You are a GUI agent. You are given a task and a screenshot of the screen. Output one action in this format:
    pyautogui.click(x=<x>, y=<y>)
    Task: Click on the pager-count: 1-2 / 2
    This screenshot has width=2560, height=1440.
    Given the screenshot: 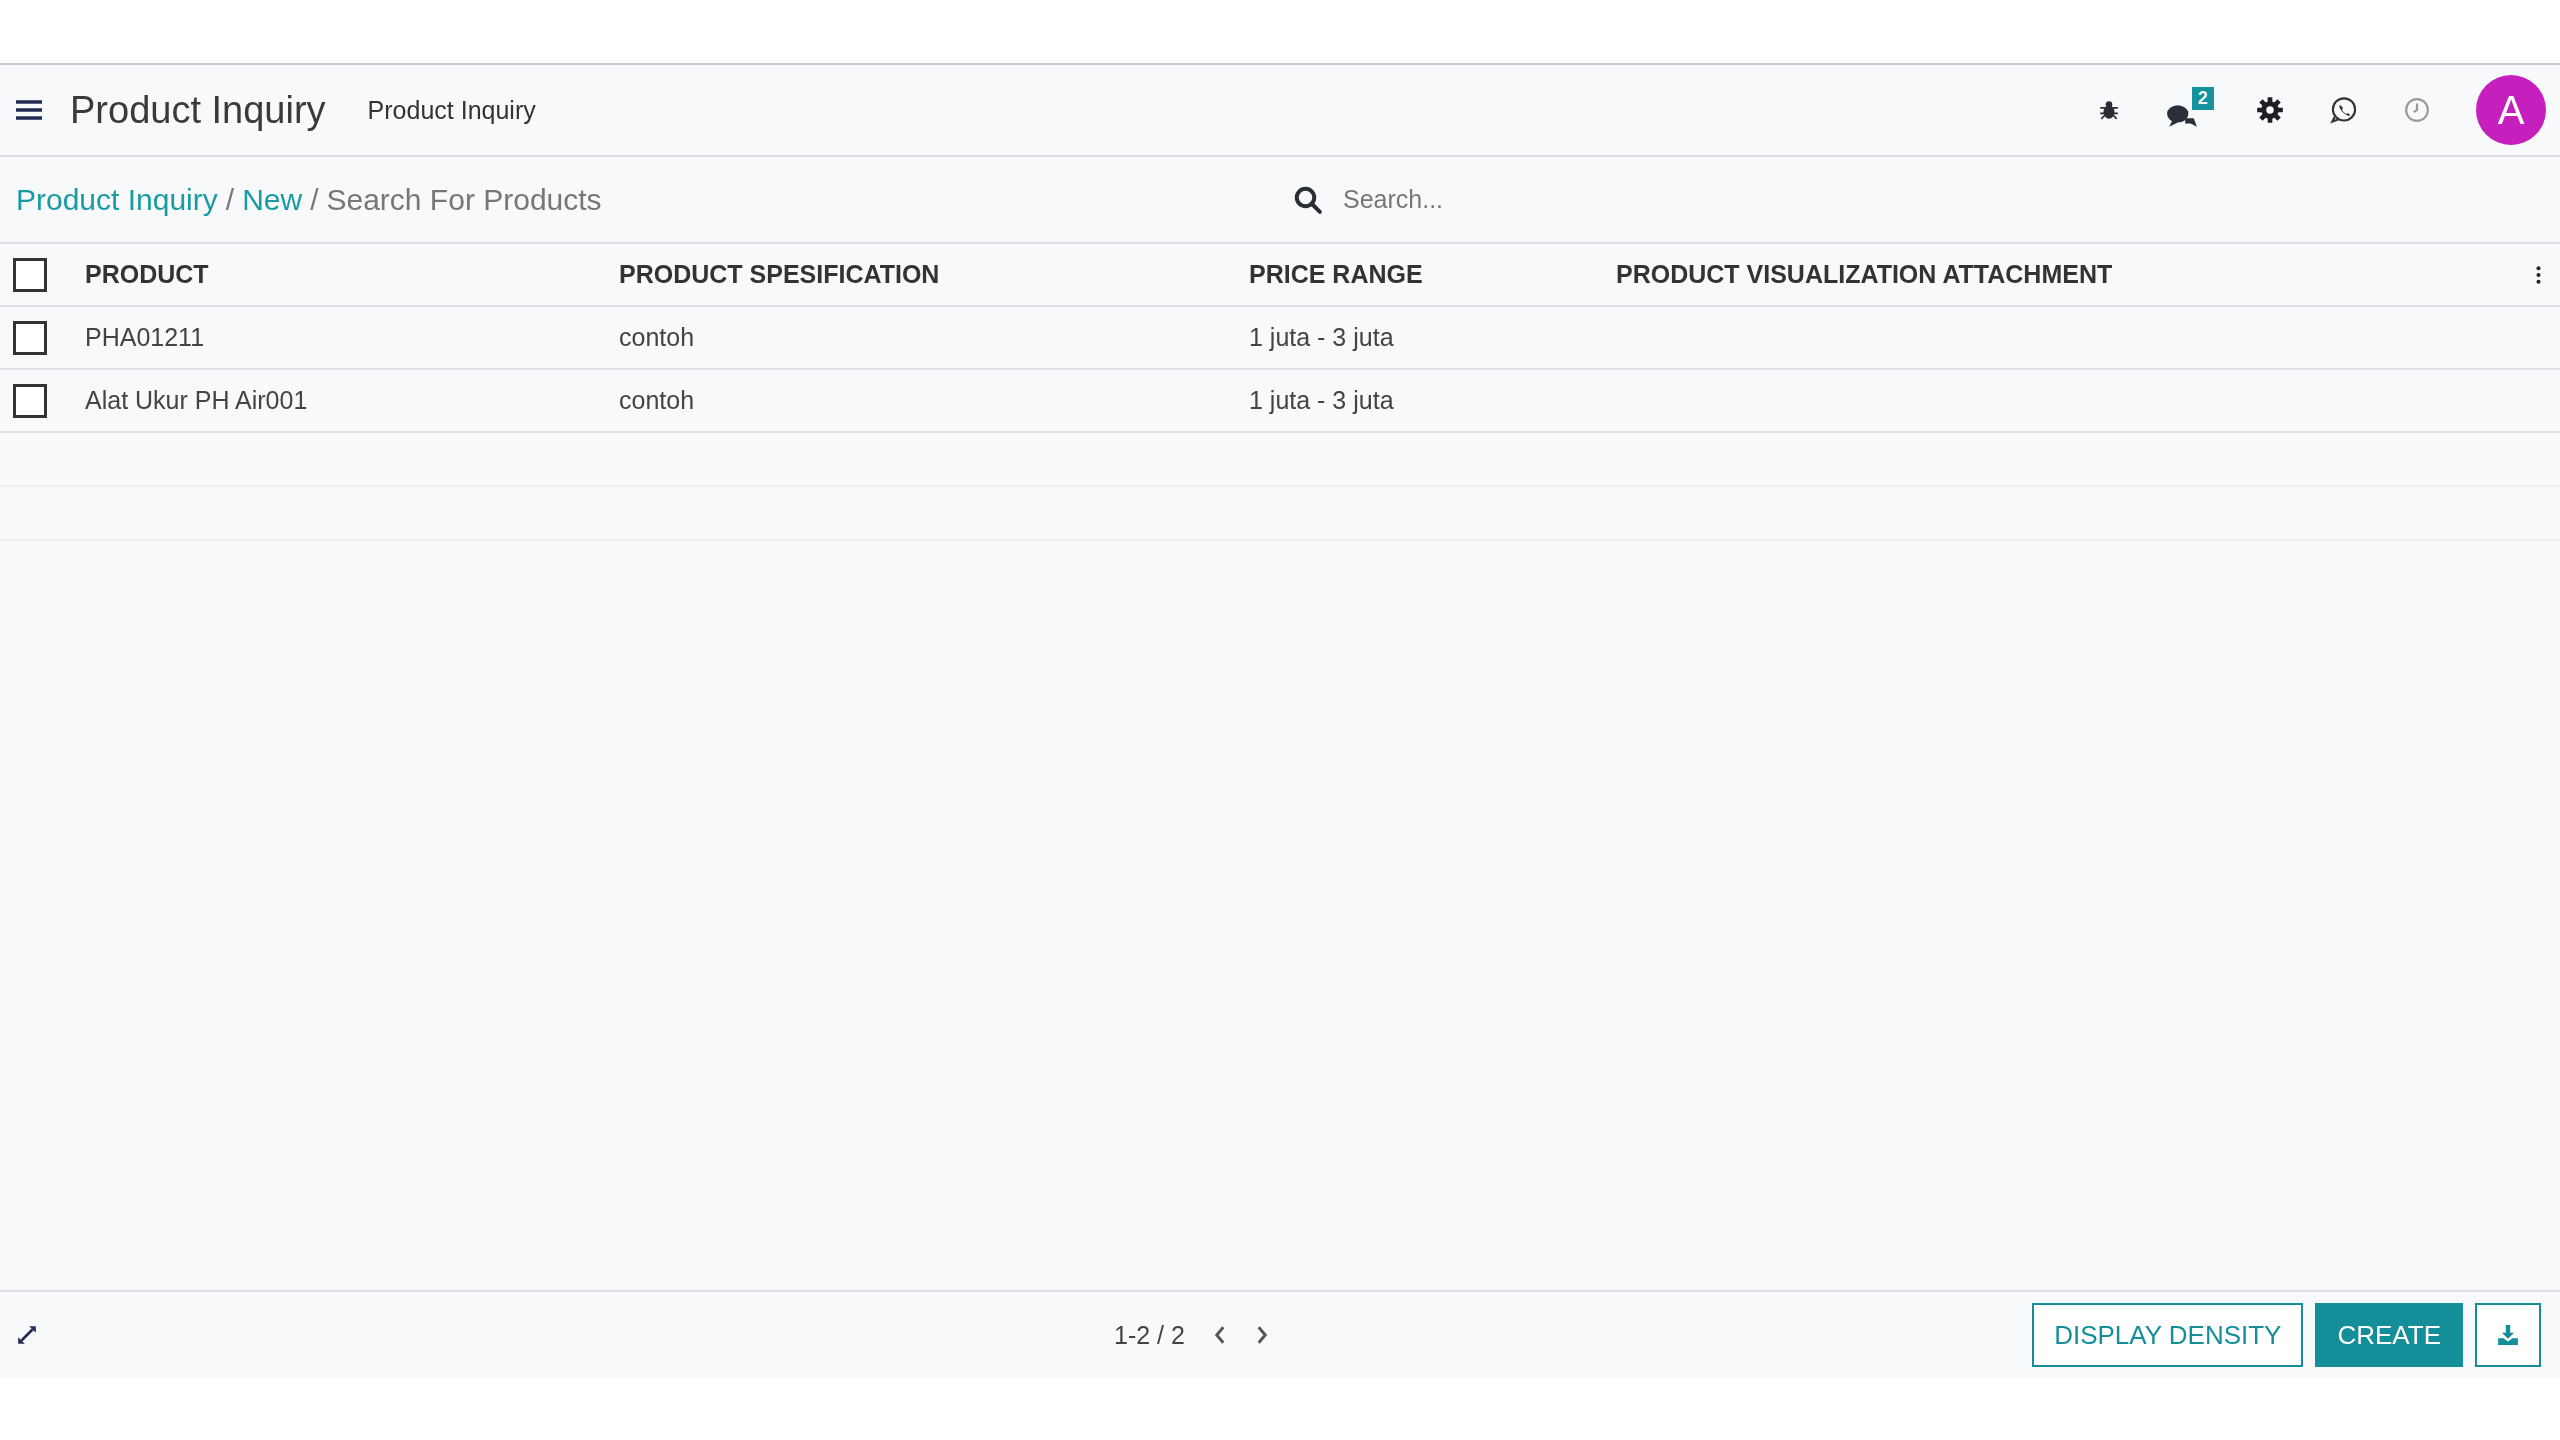 What is the action you would take?
    pyautogui.click(x=1149, y=1335)
    